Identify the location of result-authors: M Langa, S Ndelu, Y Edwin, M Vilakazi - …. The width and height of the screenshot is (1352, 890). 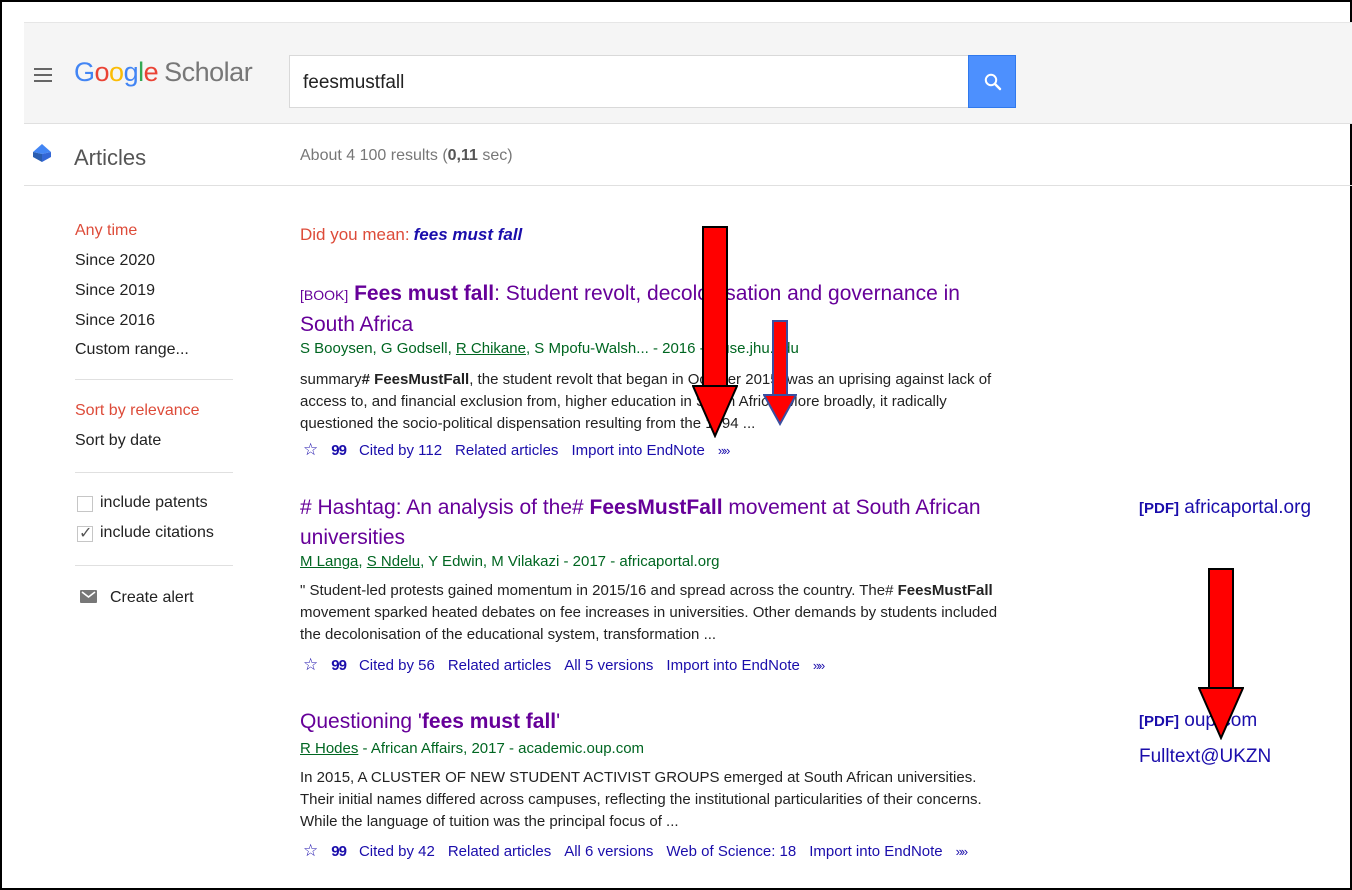
(510, 561).